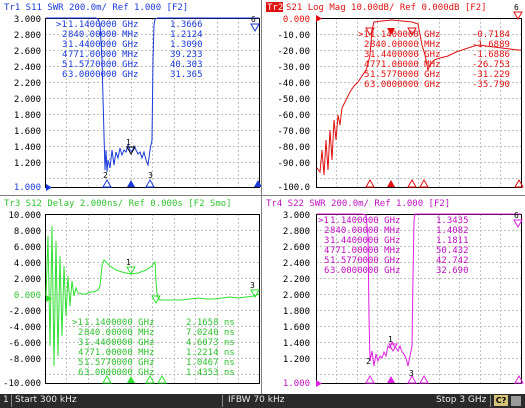 The height and width of the screenshot is (408, 525). I want to click on svg-text: 5, so click(326, 261).